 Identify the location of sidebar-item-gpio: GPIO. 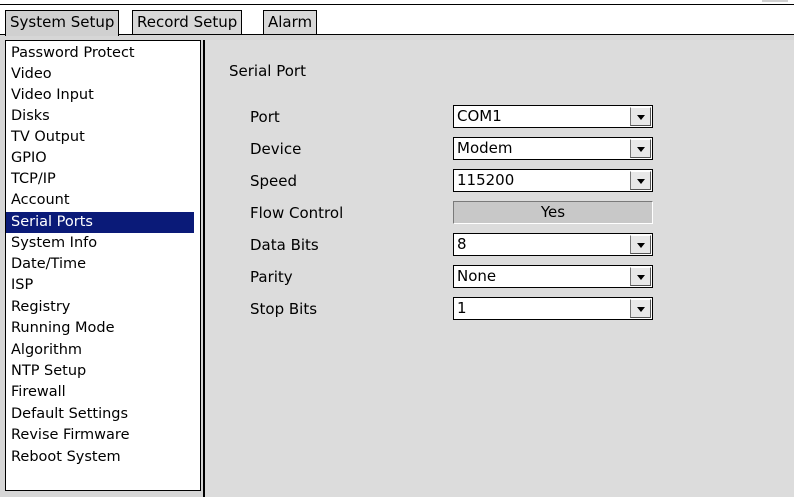
(100, 158).